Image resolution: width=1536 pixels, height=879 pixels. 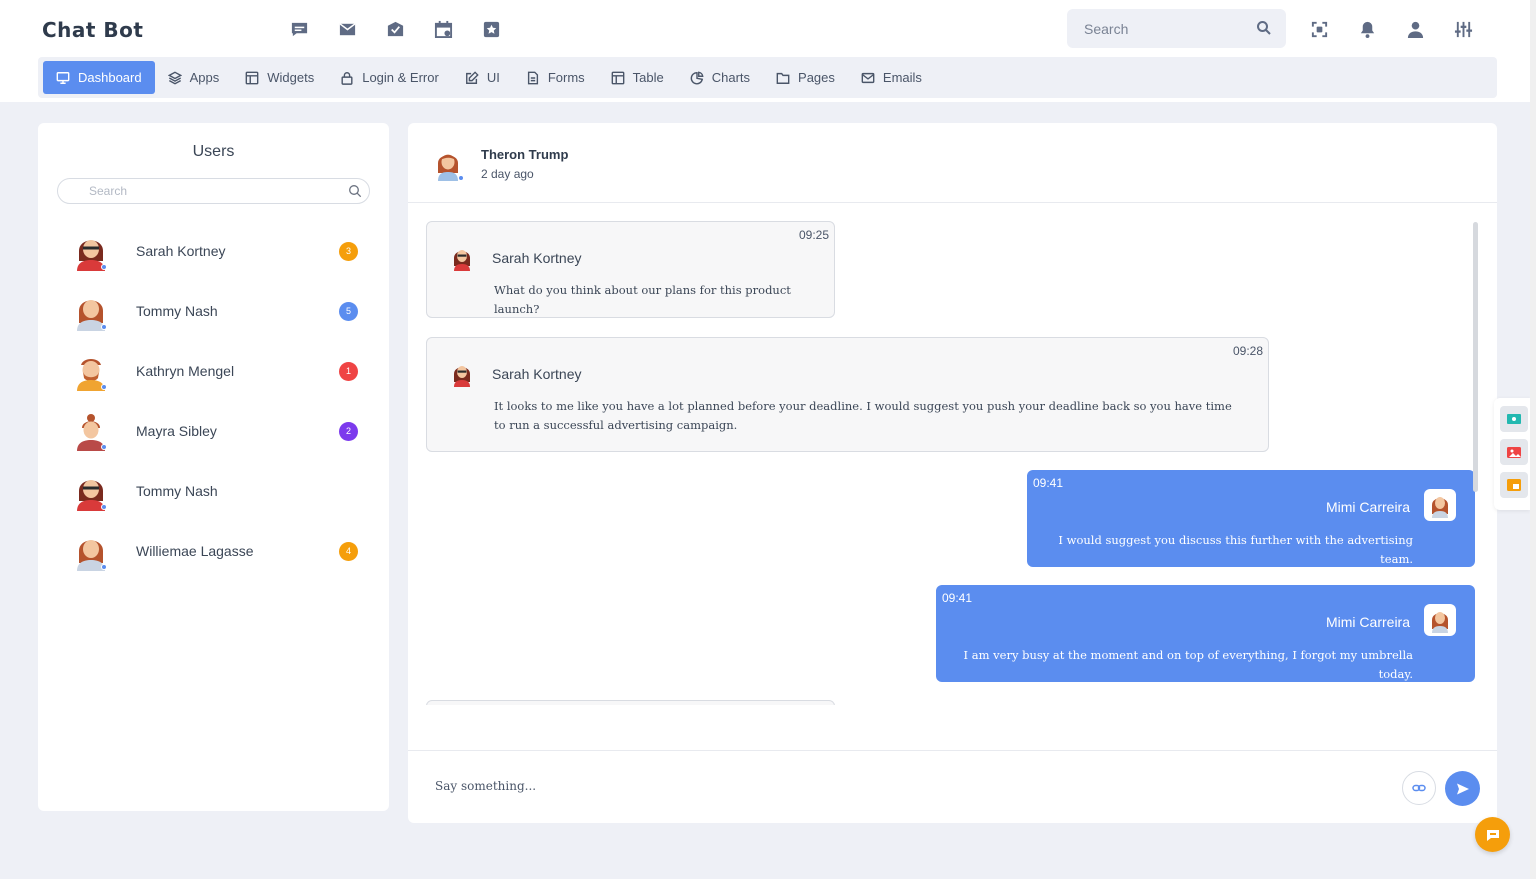 What do you see at coordinates (491, 29) in the screenshot?
I see `star-icon` at bounding box center [491, 29].